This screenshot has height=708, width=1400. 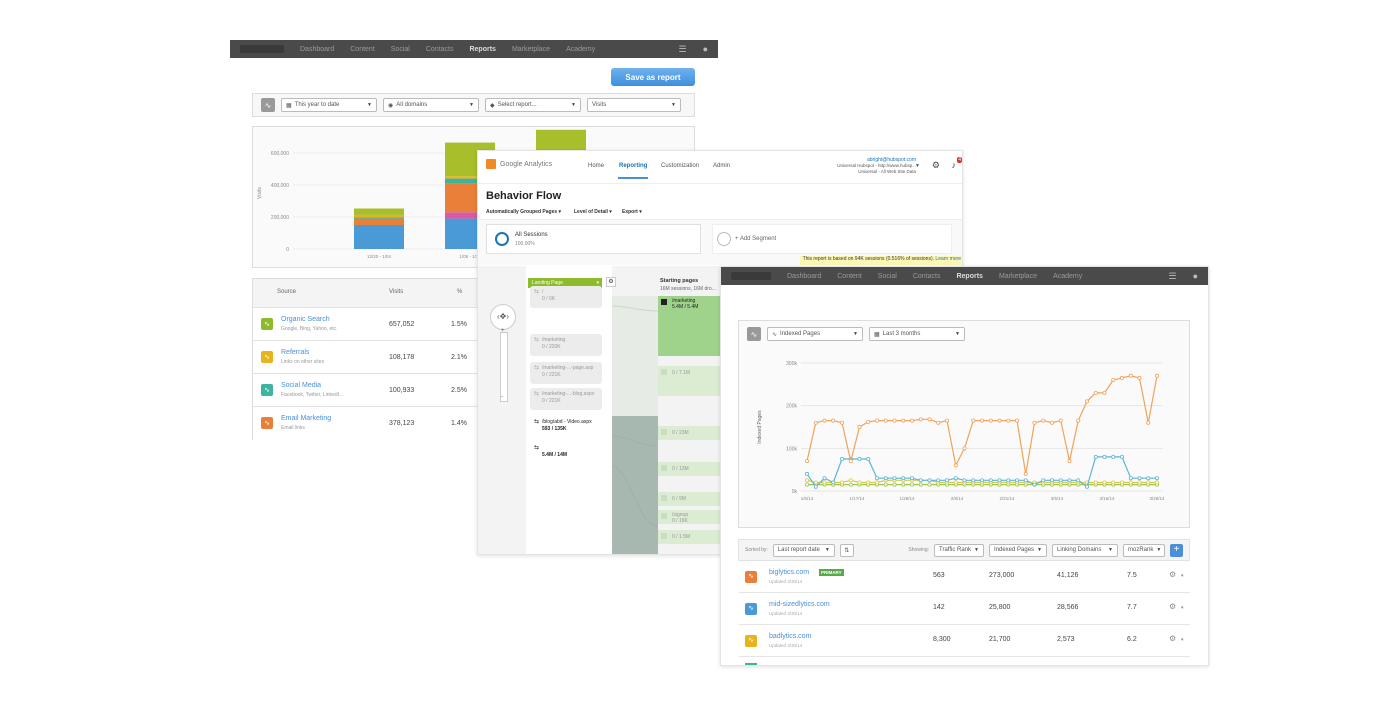 What do you see at coordinates (329, 105) in the screenshot?
I see `date-range-select: ▦ This year to date ▼` at bounding box center [329, 105].